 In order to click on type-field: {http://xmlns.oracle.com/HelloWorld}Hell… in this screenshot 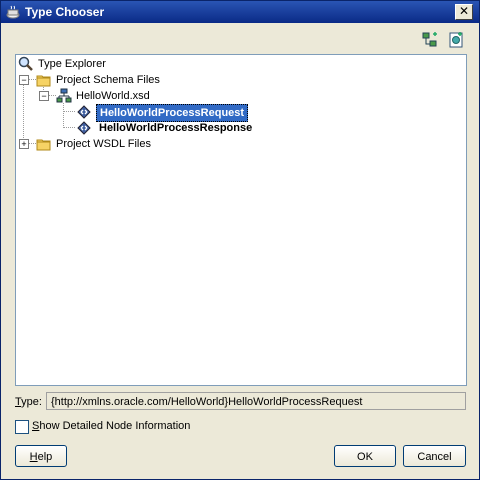, I will do `click(256, 401)`.